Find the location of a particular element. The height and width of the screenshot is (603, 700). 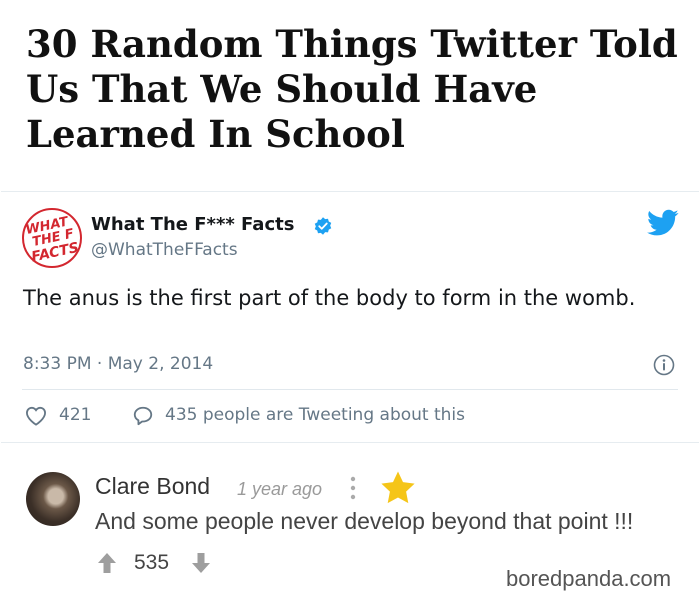

watermark: boredpanda.com is located at coordinates (589, 578).